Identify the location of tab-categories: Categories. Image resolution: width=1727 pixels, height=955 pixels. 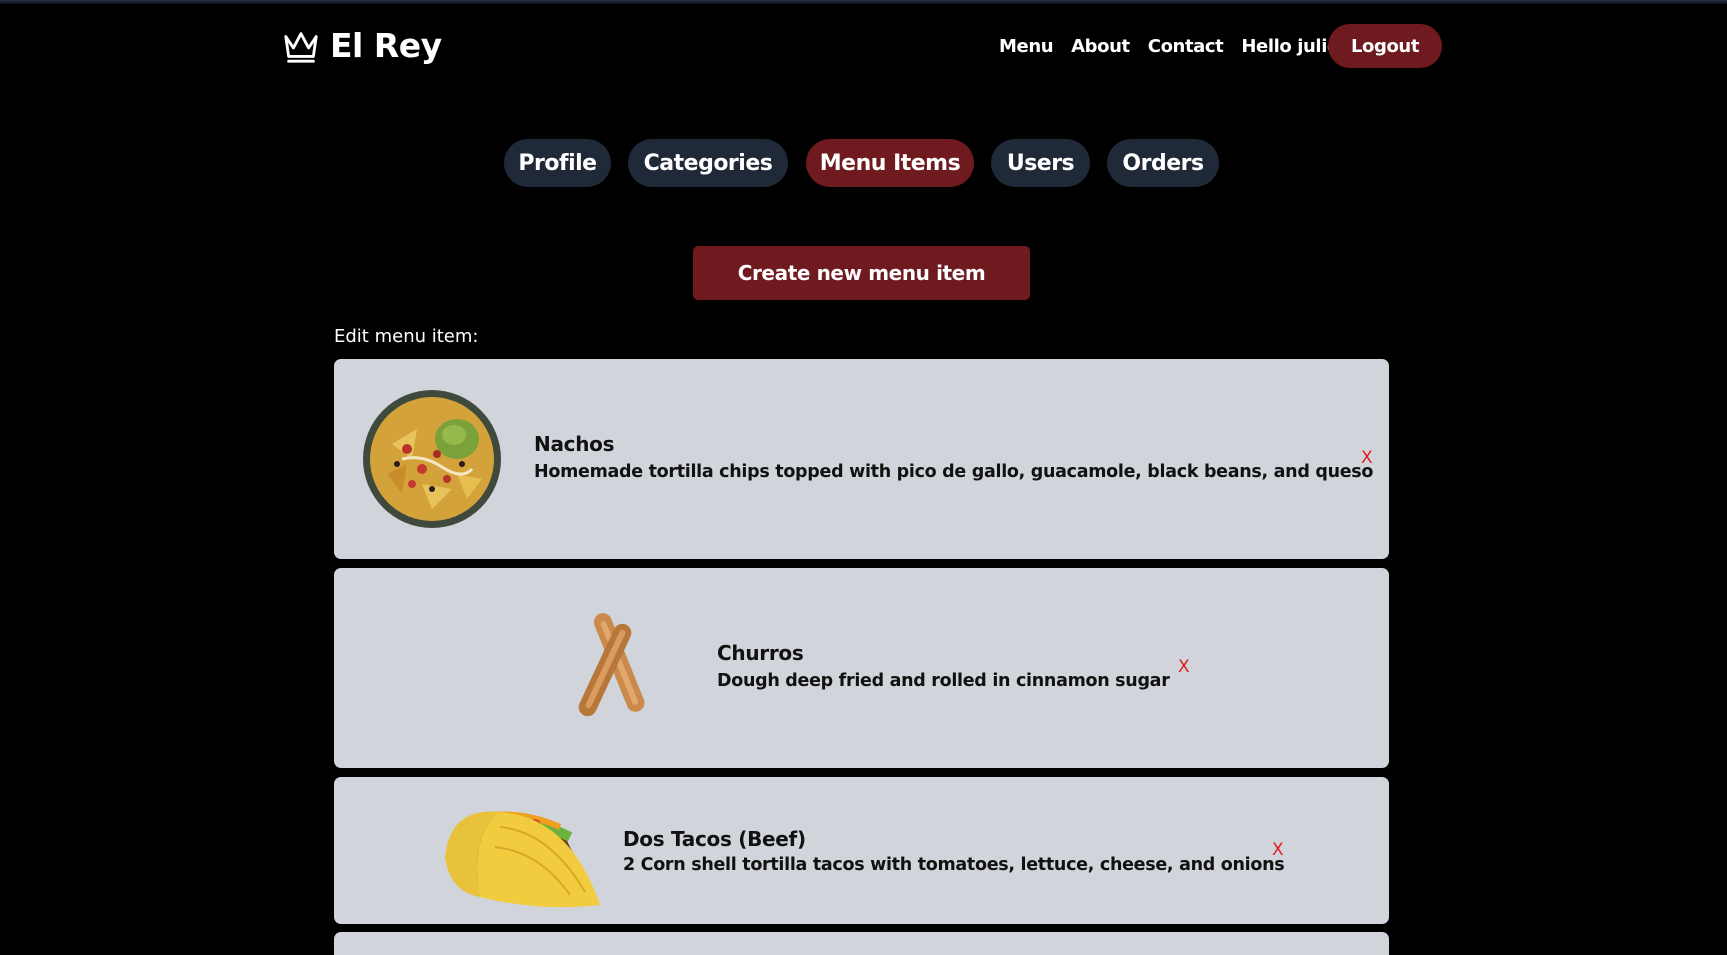
(708, 163).